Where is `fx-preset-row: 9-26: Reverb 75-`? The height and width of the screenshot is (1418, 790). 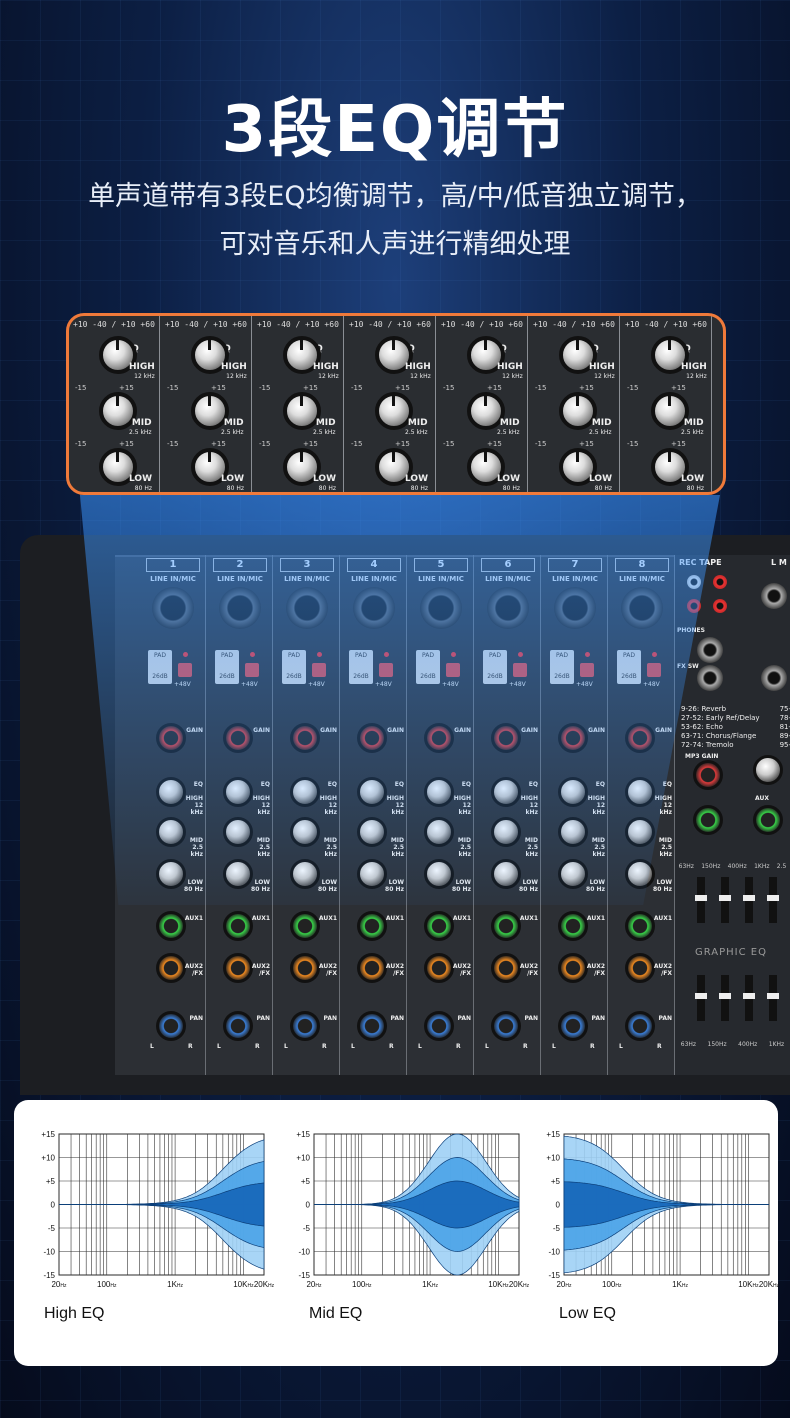 fx-preset-row: 9-26: Reverb 75- is located at coordinates (735, 709).